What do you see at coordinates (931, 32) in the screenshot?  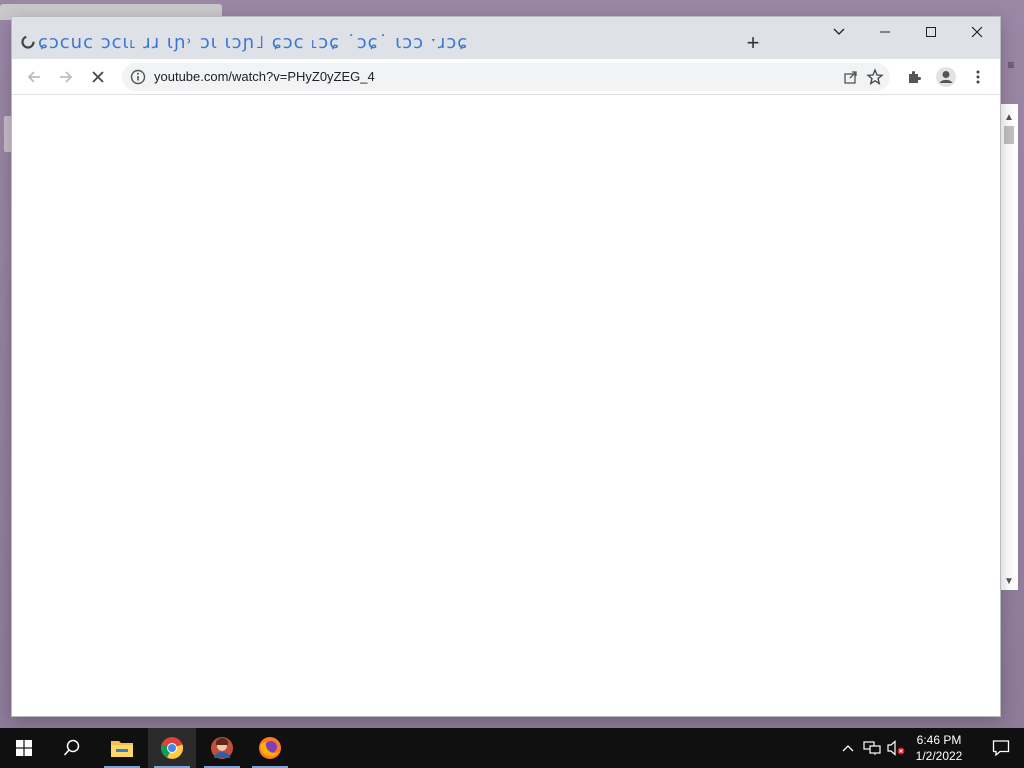 I see `maximize-icon` at bounding box center [931, 32].